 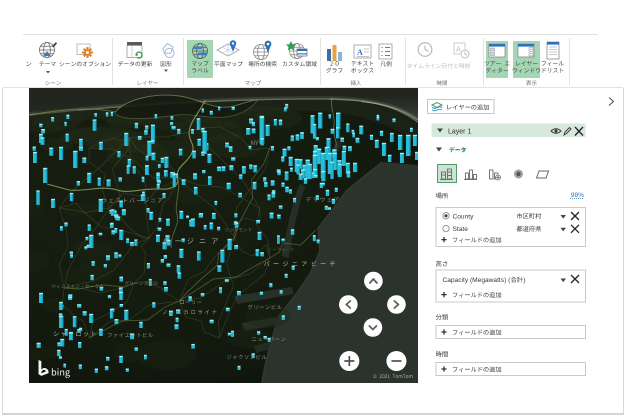 What do you see at coordinates (577, 195) in the screenshot?
I see `svg-text: 98%` at bounding box center [577, 195].